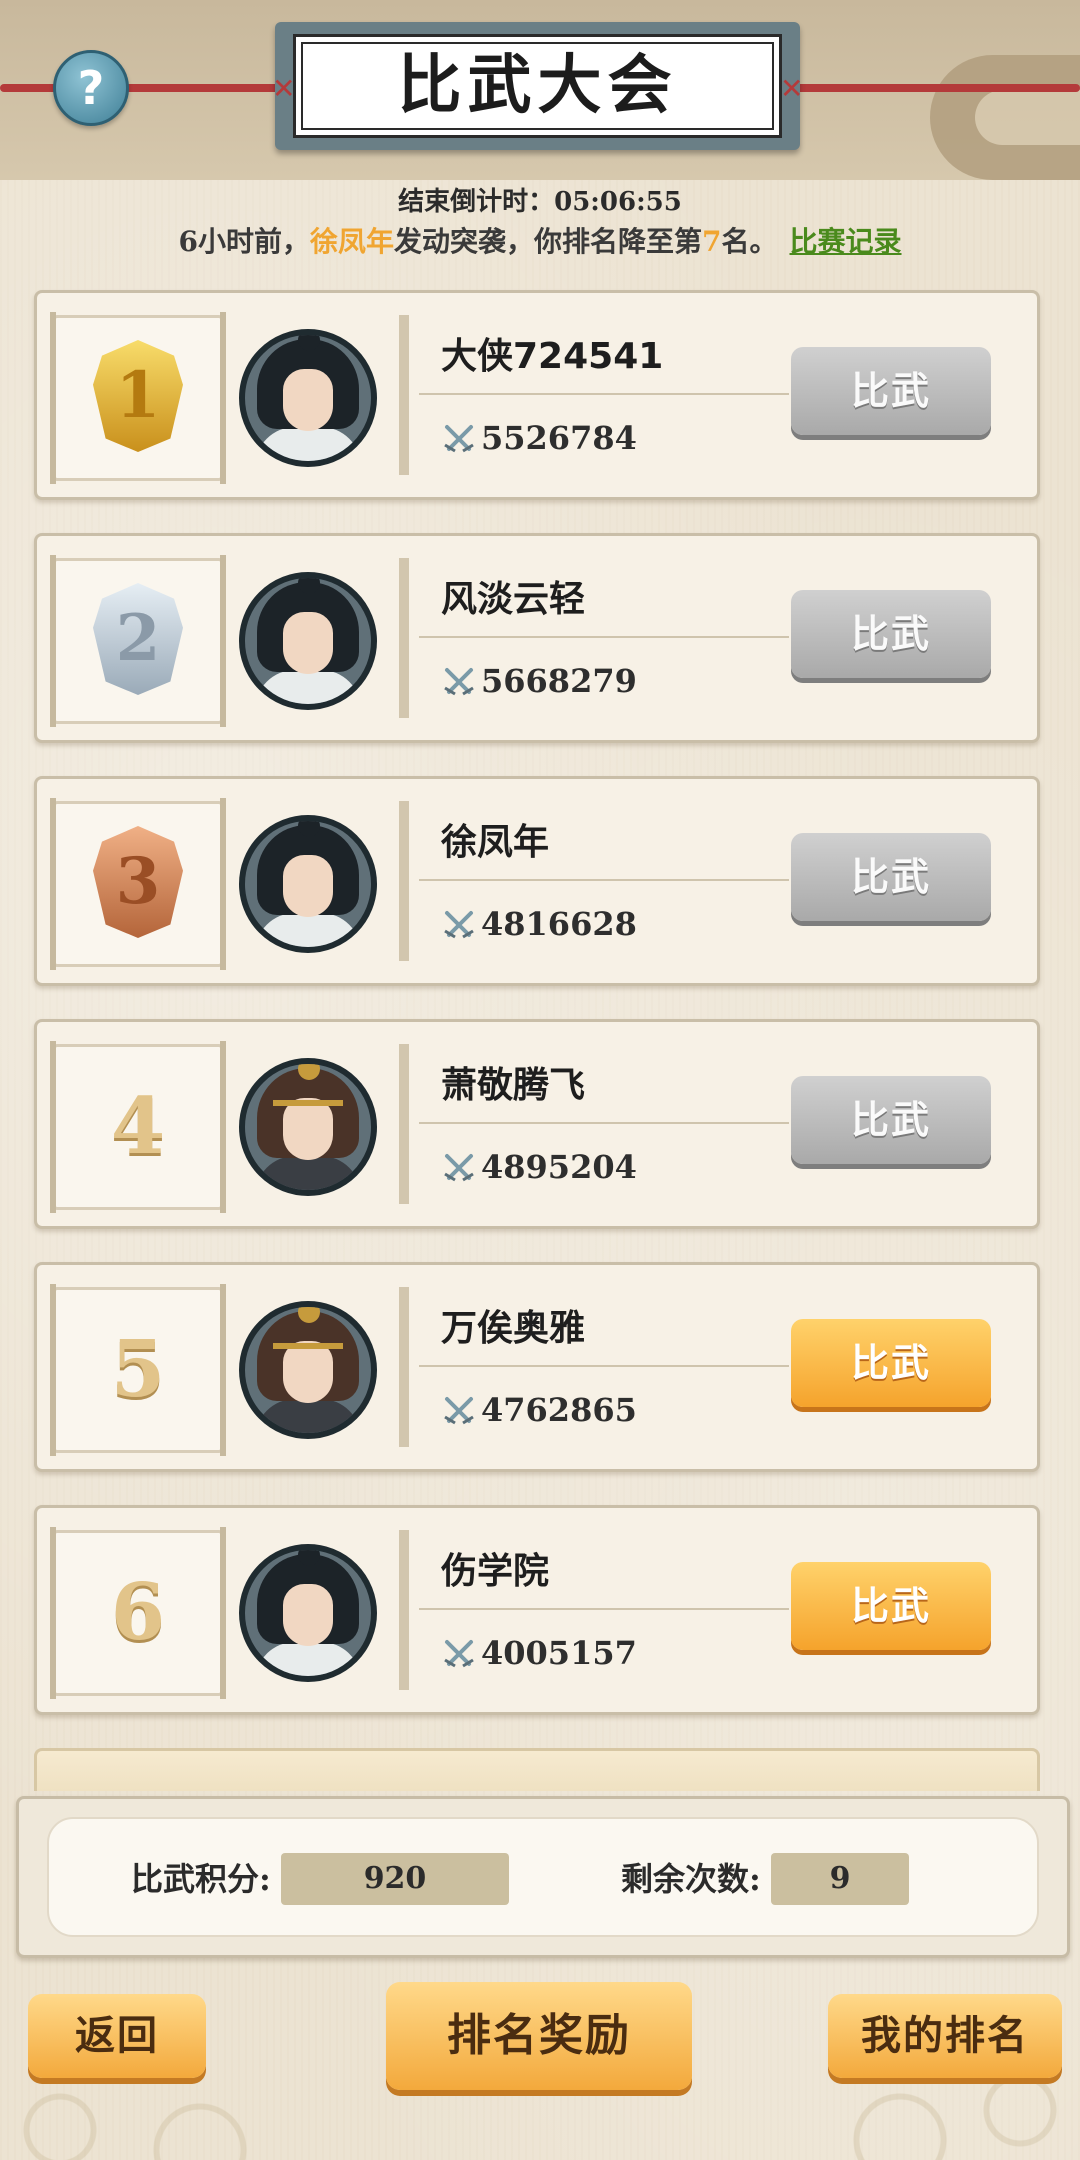 This screenshot has width=1080, height=2160. What do you see at coordinates (351, 241) in the screenshot?
I see `attacker-name: 徐凤年` at bounding box center [351, 241].